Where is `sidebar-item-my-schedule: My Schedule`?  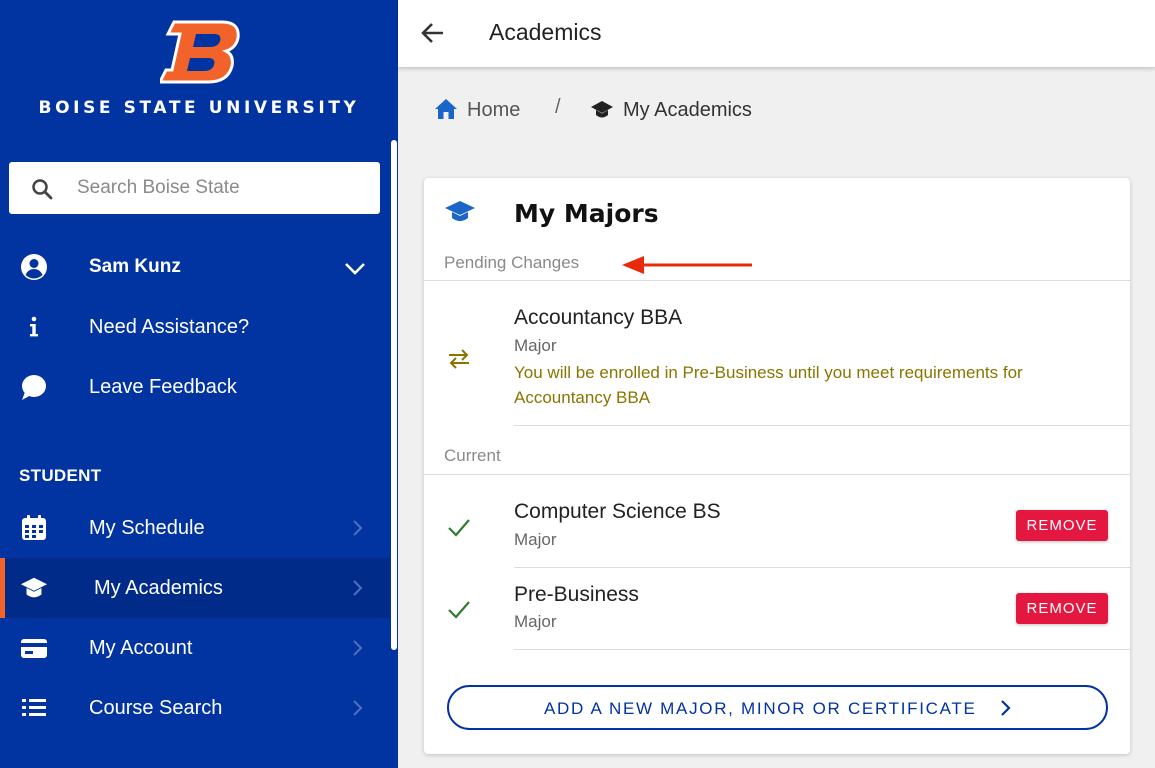
sidebar-item-my-schedule: My Schedule is located at coordinates (195, 528).